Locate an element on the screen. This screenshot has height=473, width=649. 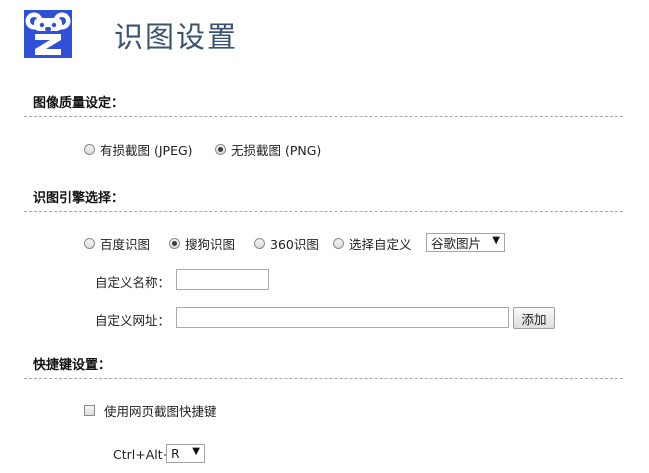
360-radio-option: 360识图 is located at coordinates (286, 243).